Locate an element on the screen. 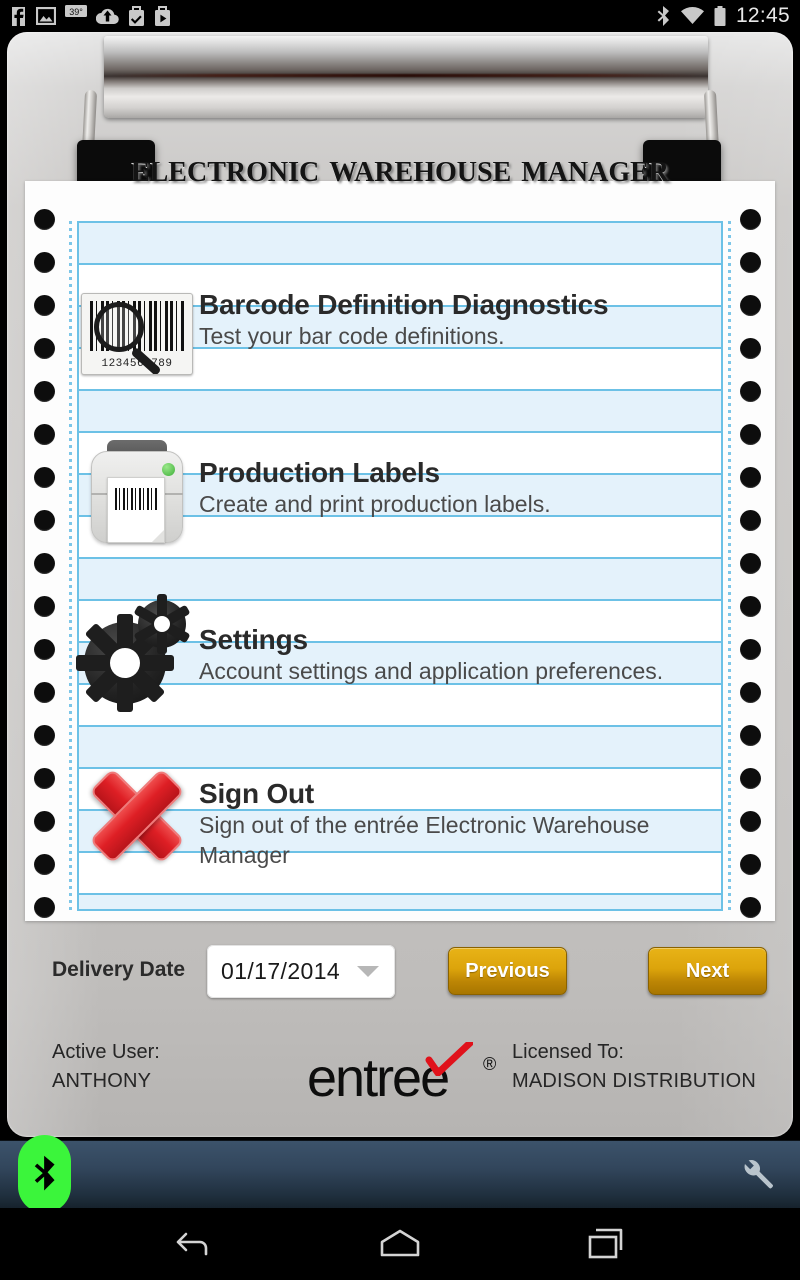 This screenshot has height=1280, width=800. menu-item-title: Sign Out is located at coordinates (257, 793).